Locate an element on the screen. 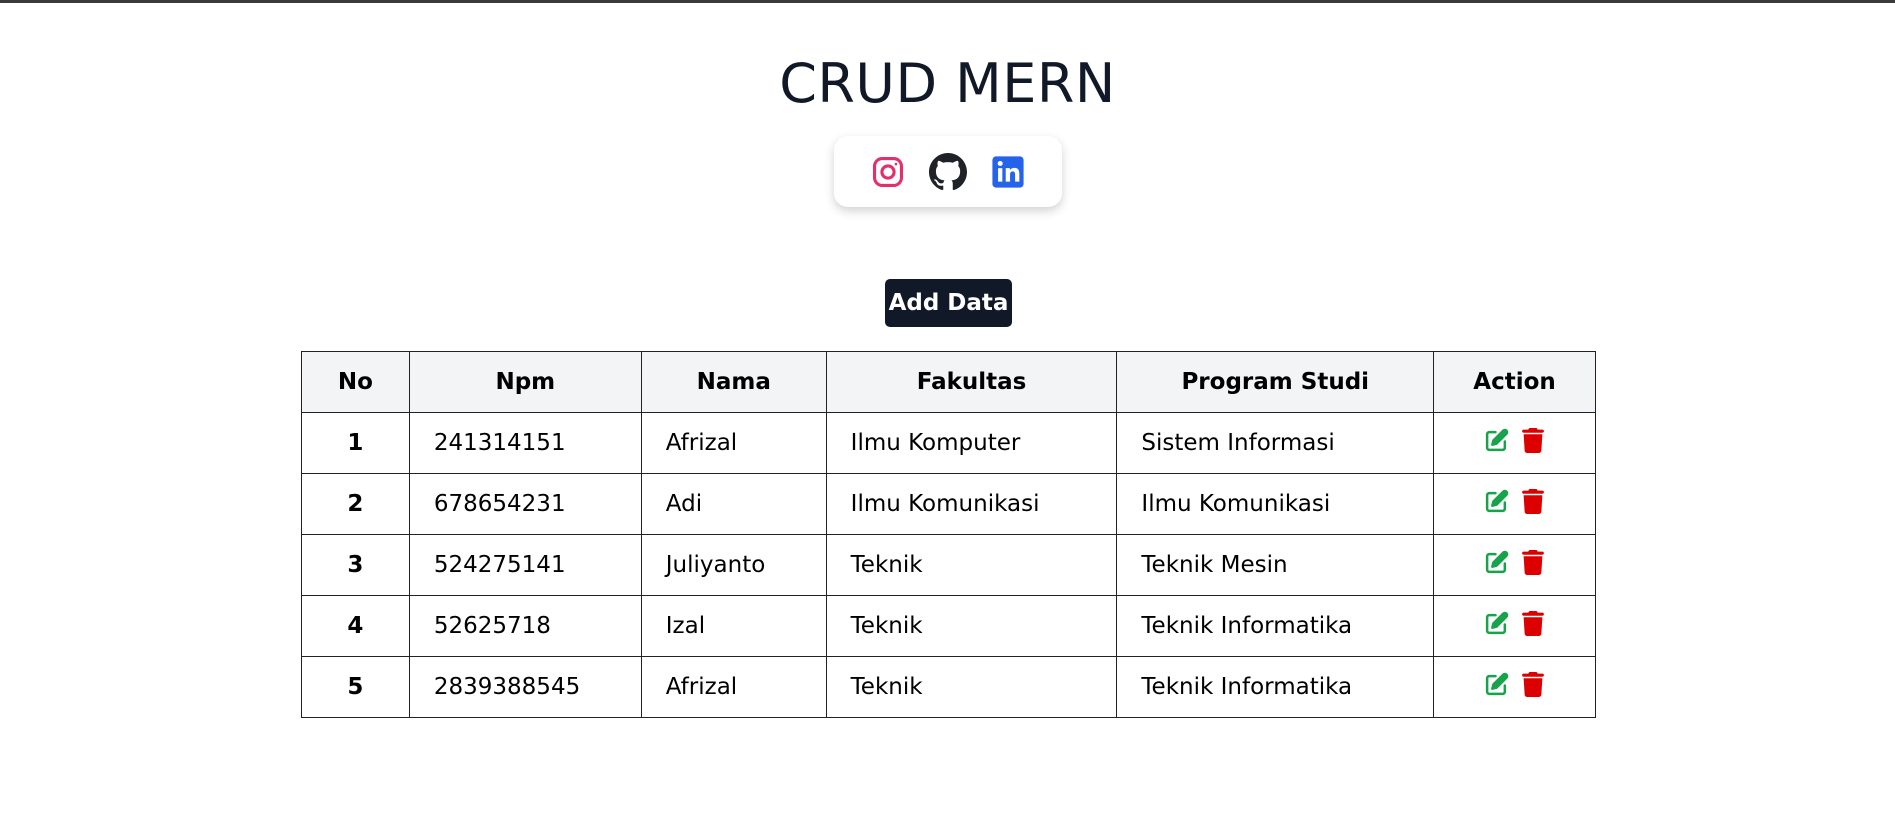 The image size is (1895, 823). cell-npm: 241314151 is located at coordinates (525, 443).